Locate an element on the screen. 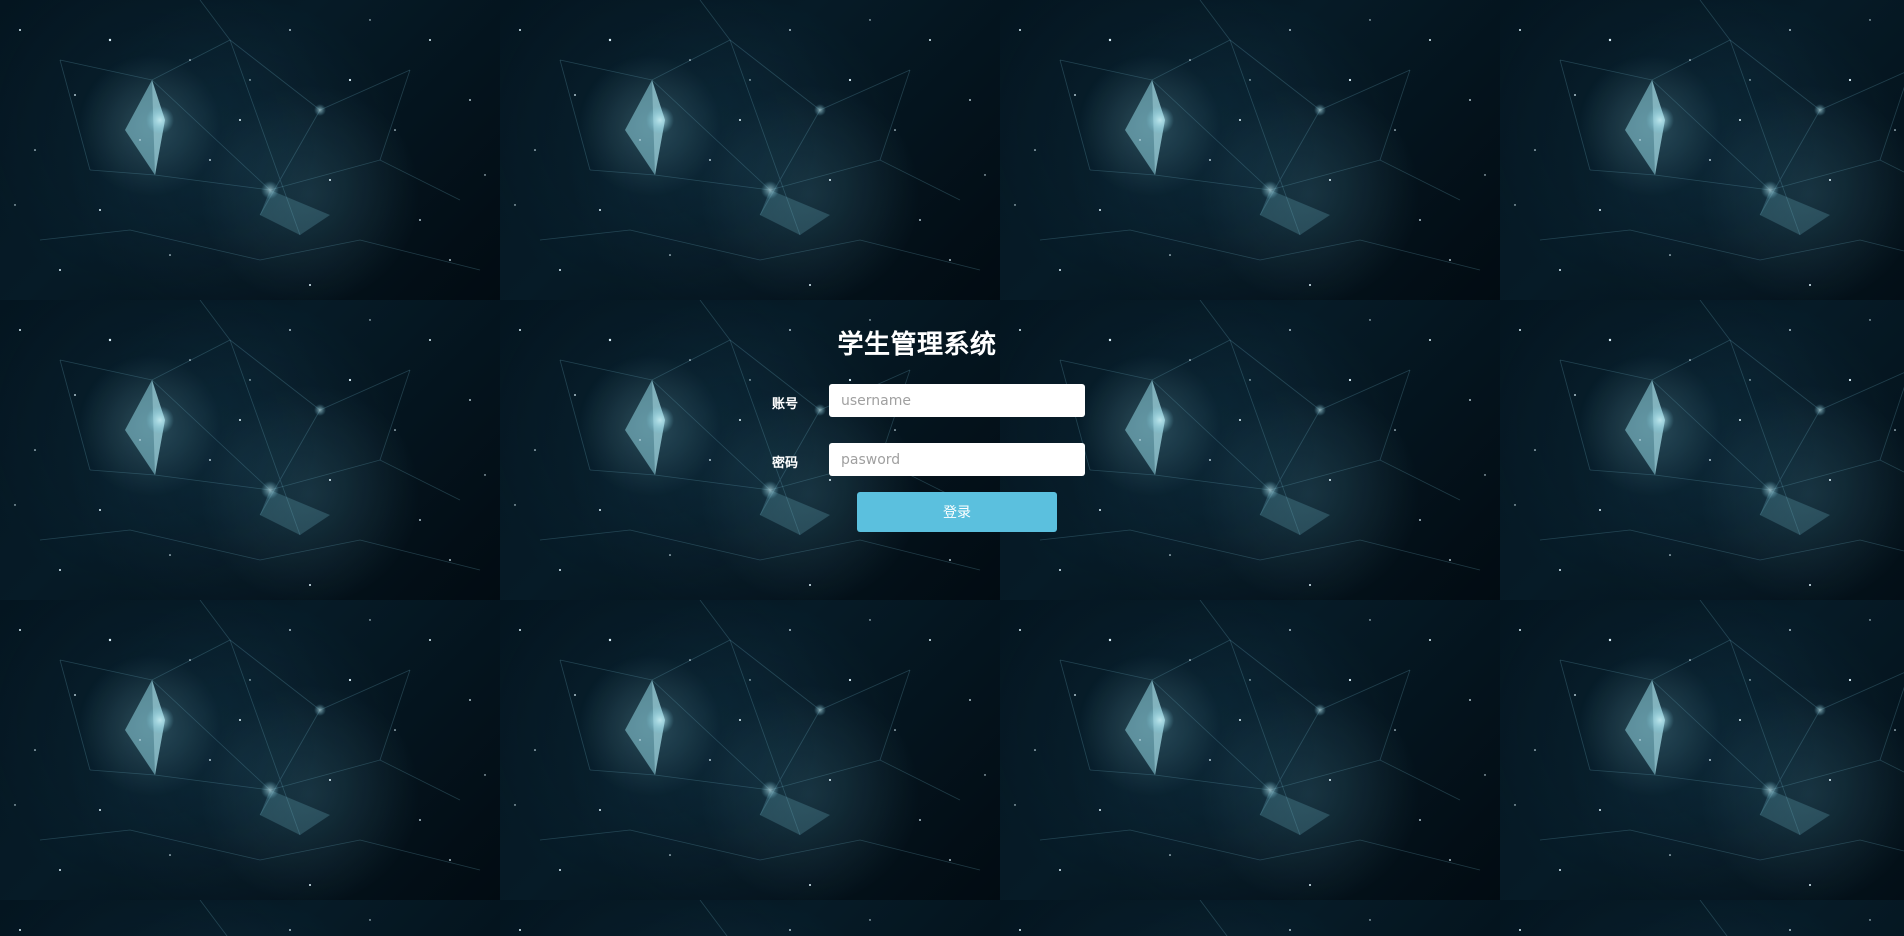 The width and height of the screenshot is (1904, 936). login-button: 登录 is located at coordinates (957, 512).